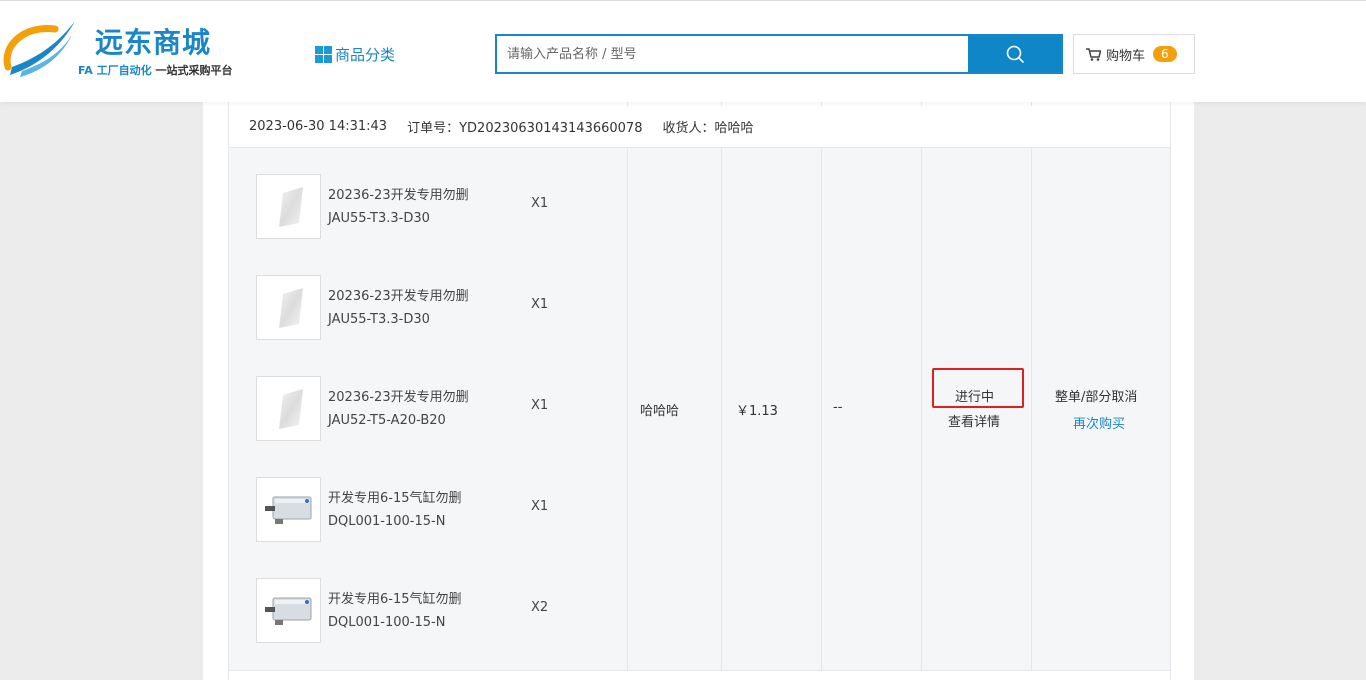 The height and width of the screenshot is (680, 1366). I want to click on order-item: 20236-23开发专用勿删 JAU52-T5-A20-B20 X1, so click(446, 409).